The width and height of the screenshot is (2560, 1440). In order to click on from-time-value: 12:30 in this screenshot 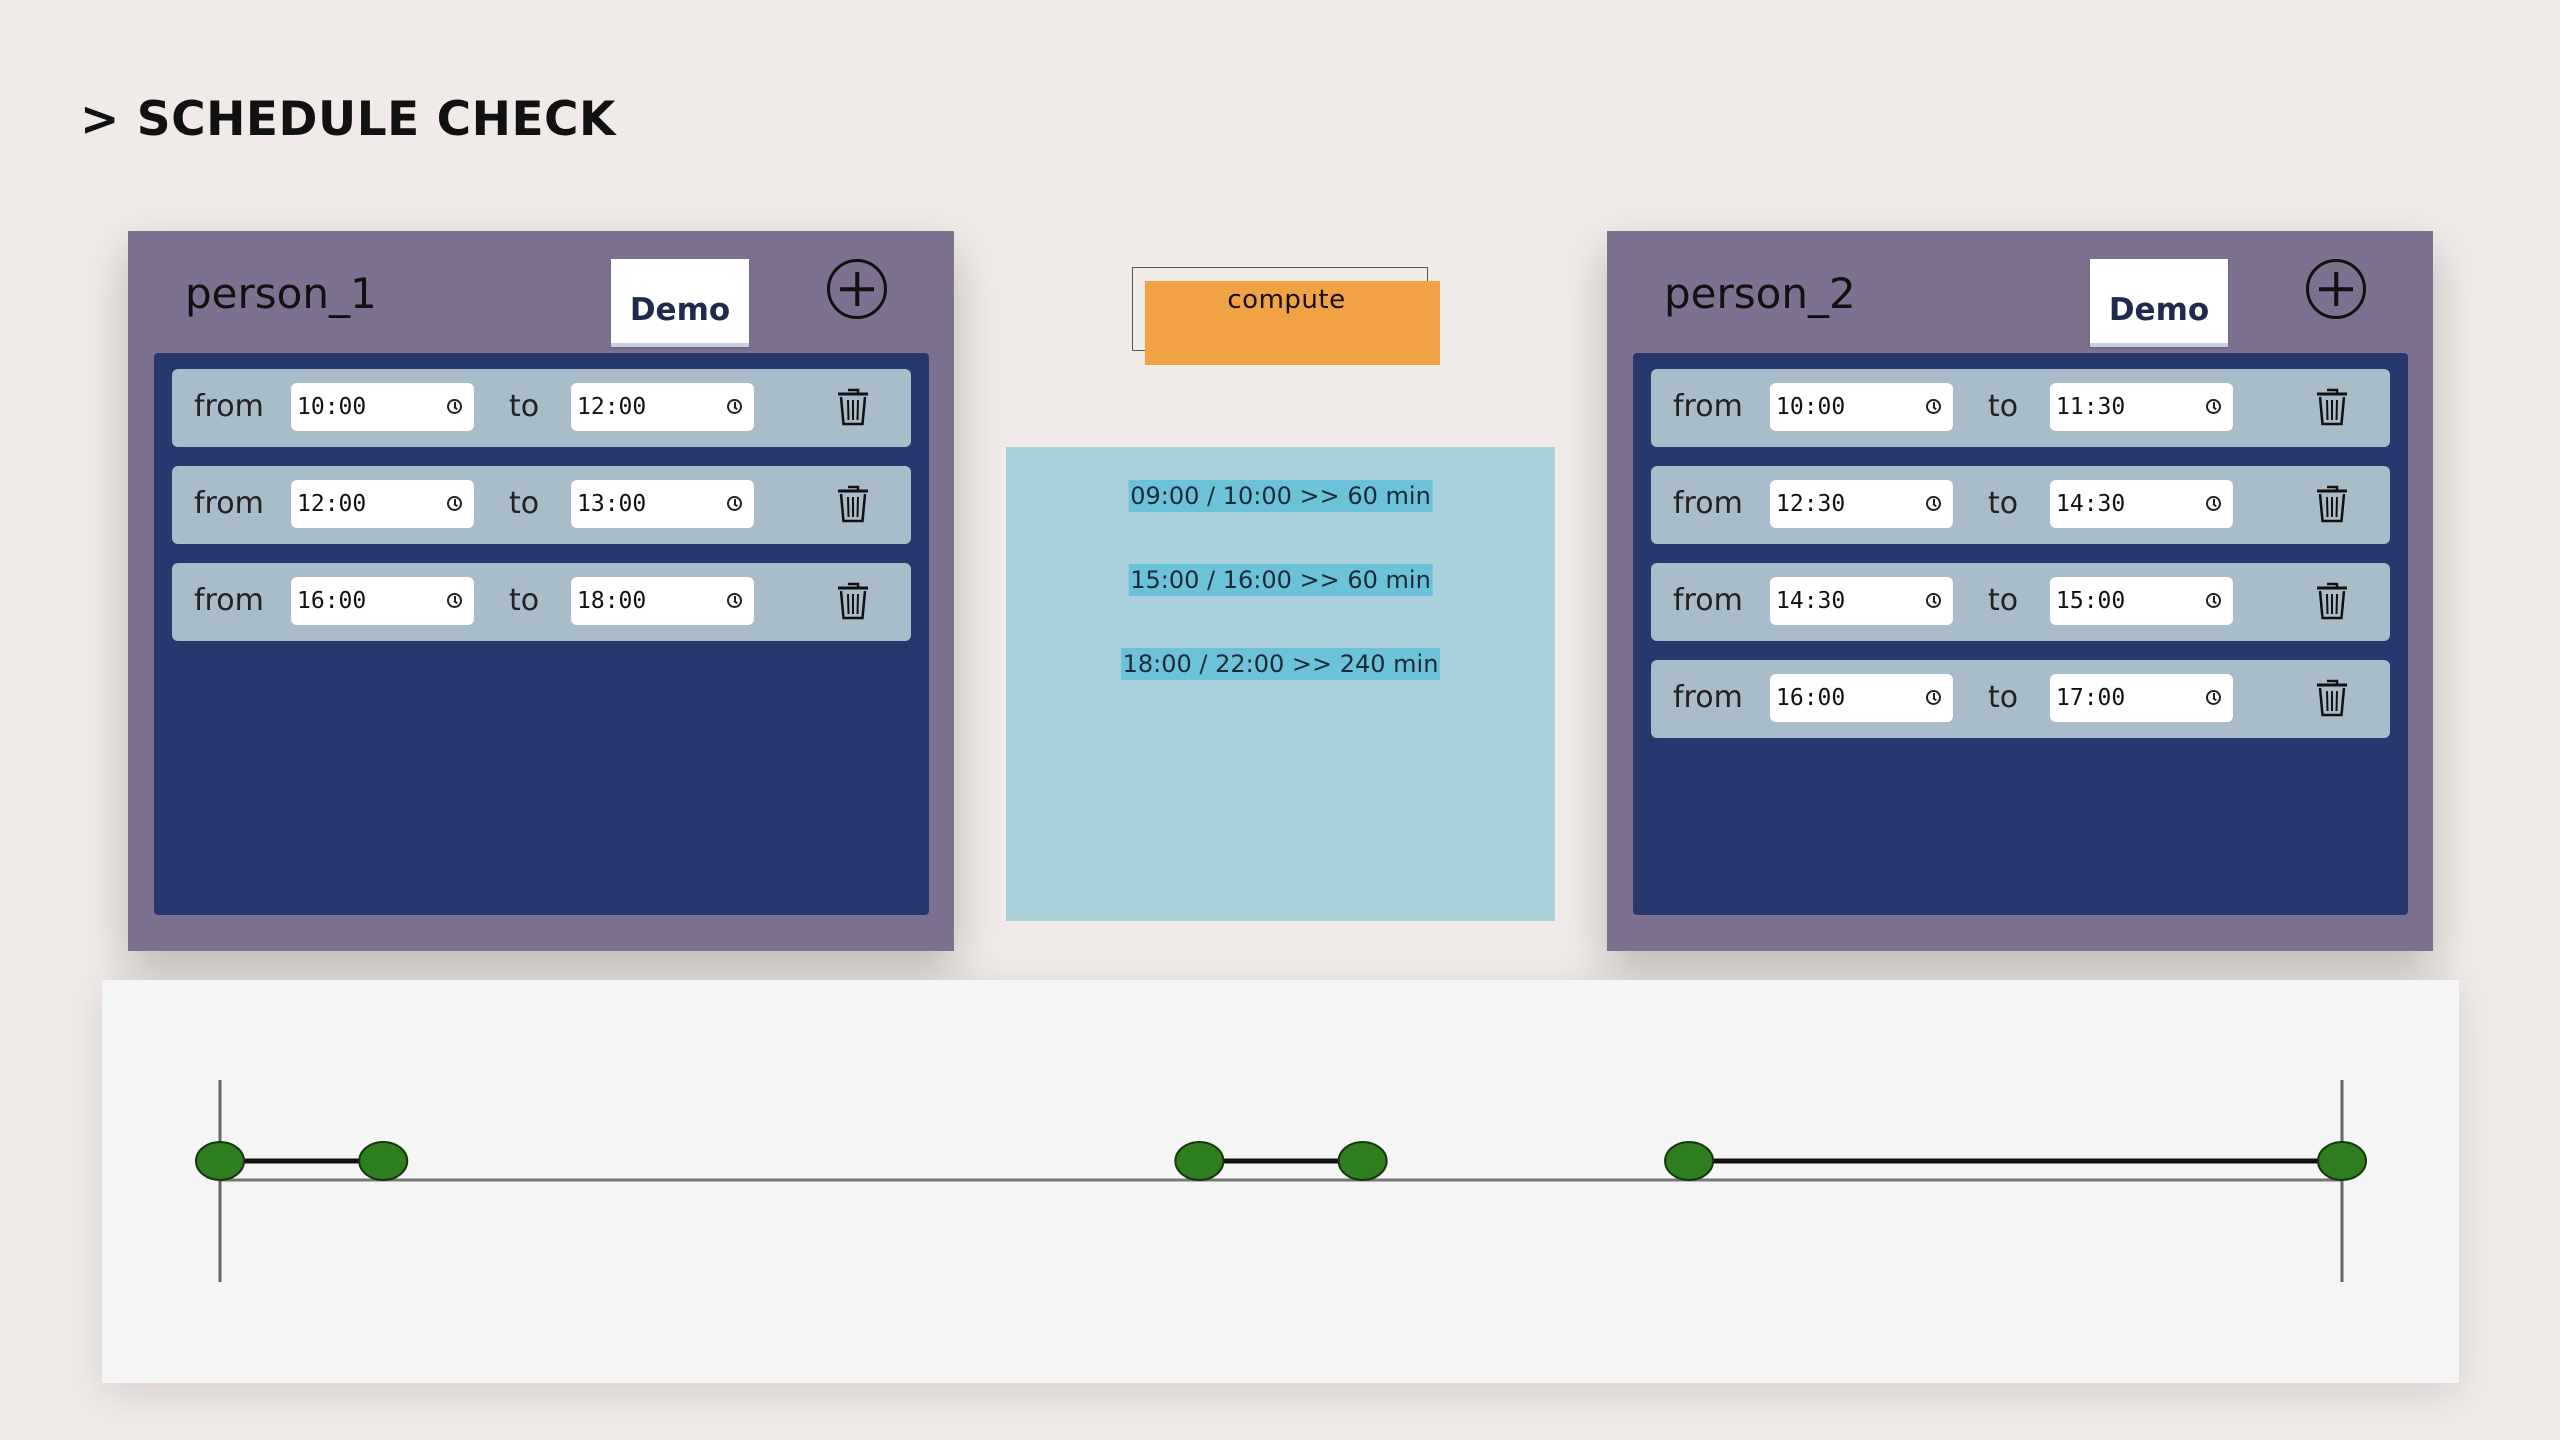, I will do `click(1811, 504)`.